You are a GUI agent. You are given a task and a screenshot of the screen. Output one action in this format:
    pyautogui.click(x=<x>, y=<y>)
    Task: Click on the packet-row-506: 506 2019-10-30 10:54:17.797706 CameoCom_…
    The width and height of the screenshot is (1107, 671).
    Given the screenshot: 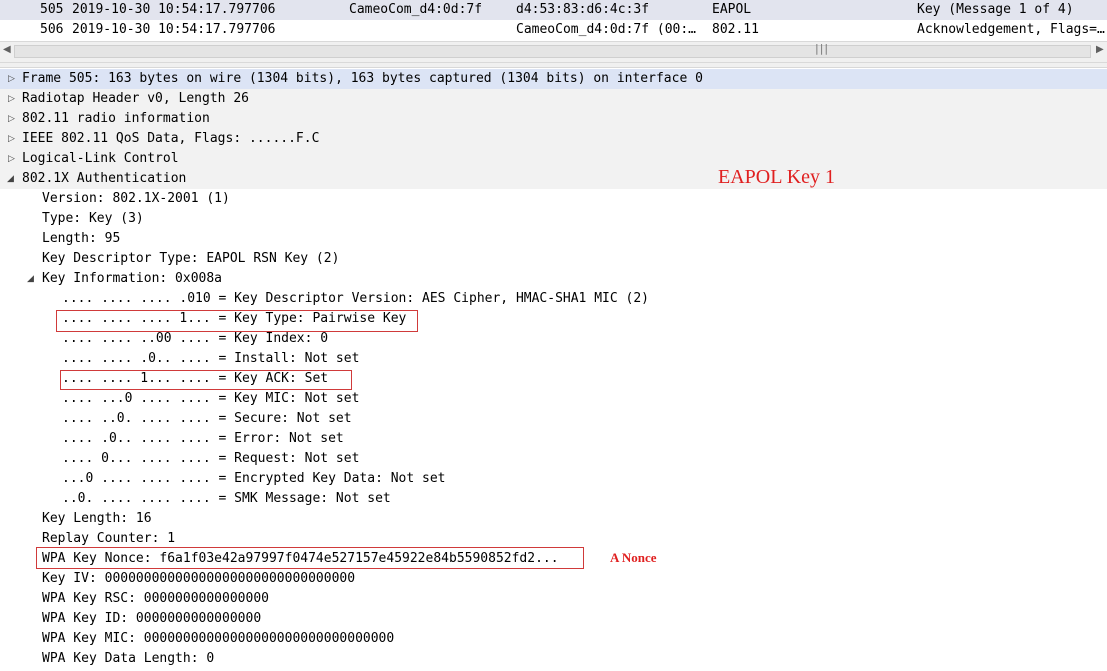 What is the action you would take?
    pyautogui.click(x=553, y=30)
    